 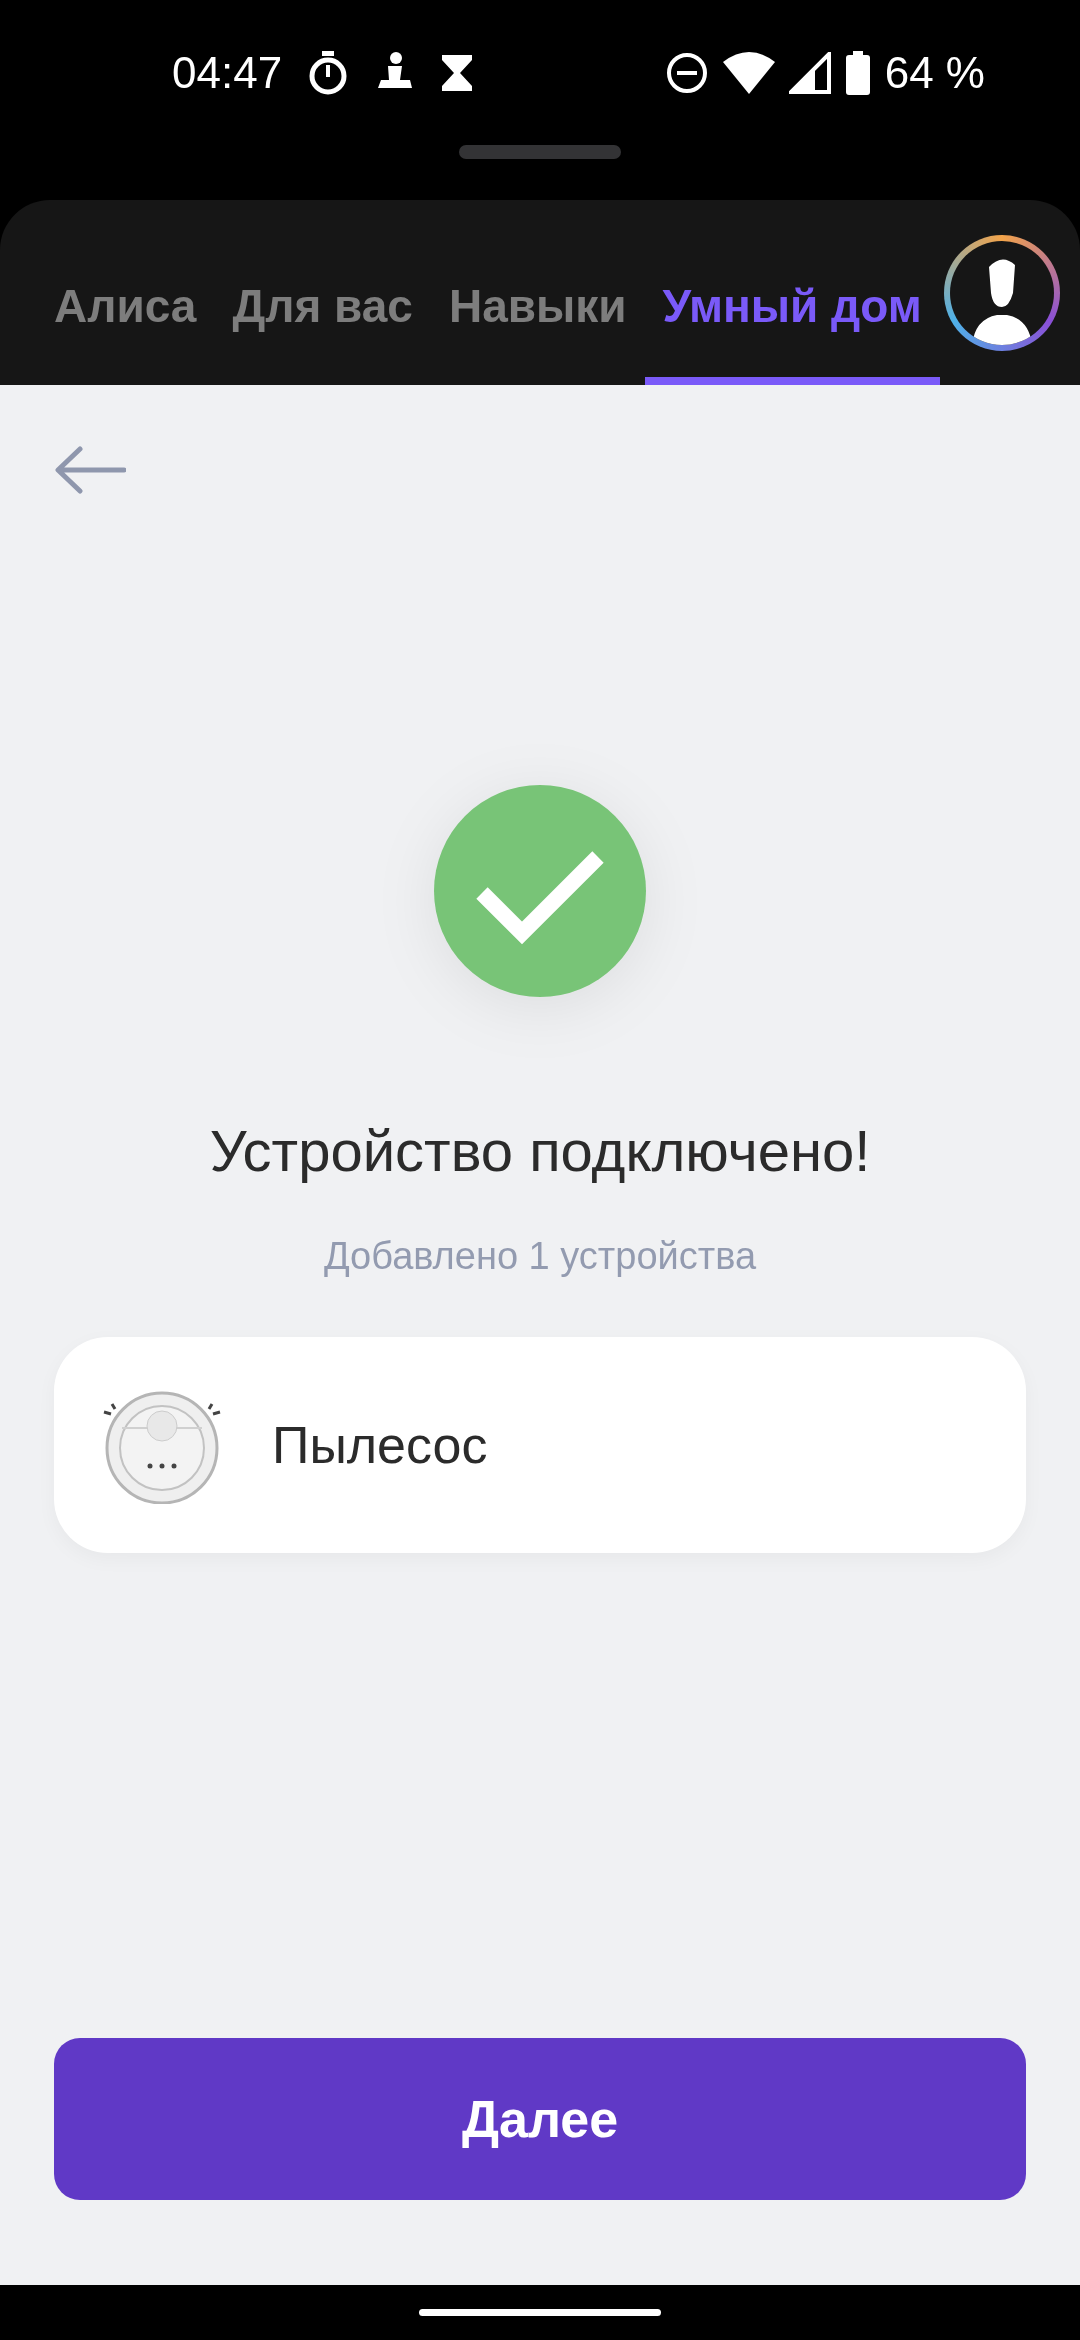 I want to click on clock-time: 04:47, so click(x=227, y=72).